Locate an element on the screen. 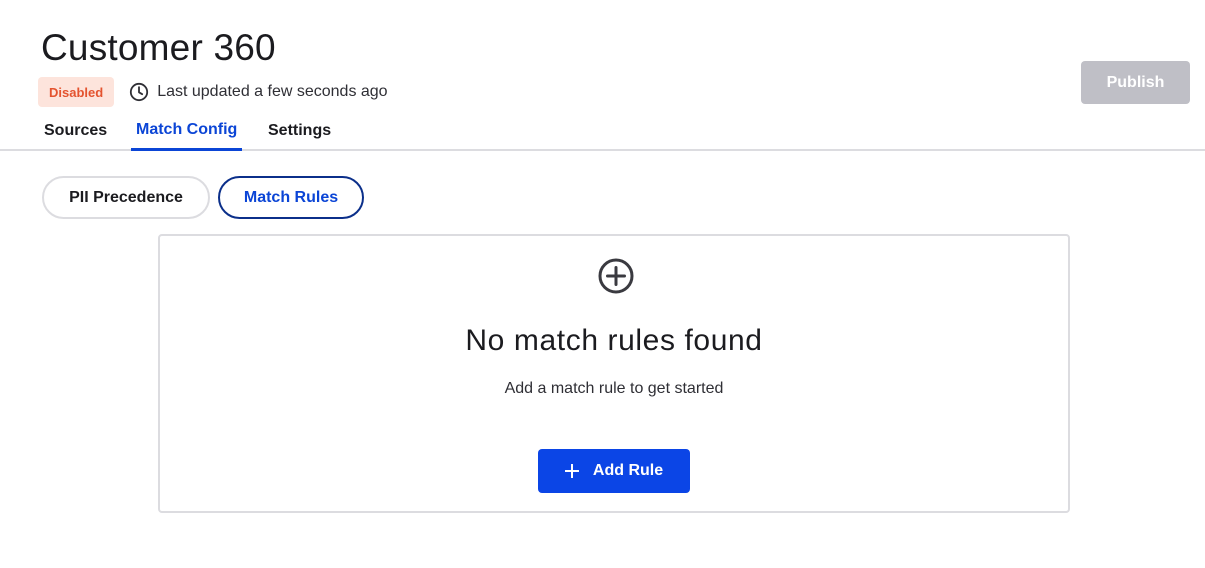 Image resolution: width=1205 pixels, height=568 pixels. subtab-pii-precedence: PII Precedence is located at coordinates (126, 197).